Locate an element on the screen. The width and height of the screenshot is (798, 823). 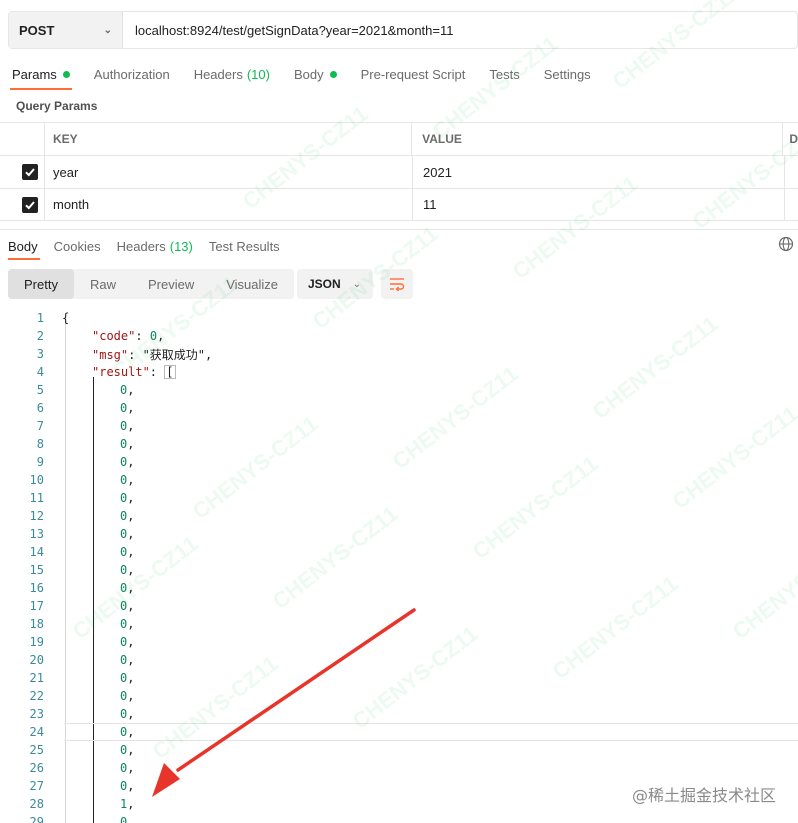
line-number: 19 is located at coordinates (36, 642).